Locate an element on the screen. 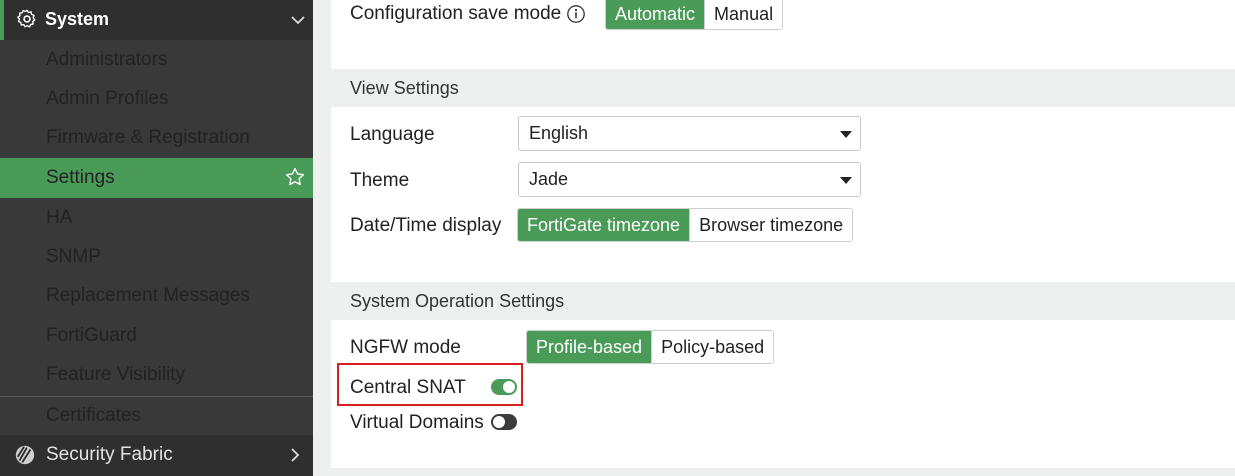  sidebar-item-ha: HA is located at coordinates (156, 218).